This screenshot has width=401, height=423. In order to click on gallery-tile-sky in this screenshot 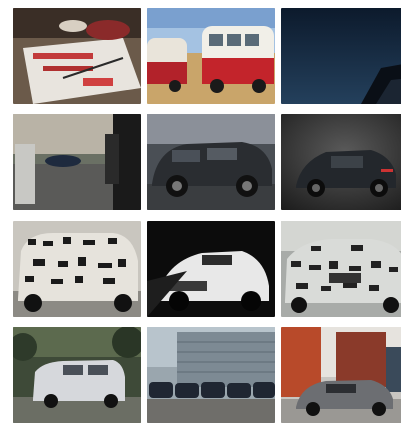, I will do `click(341, 56)`.